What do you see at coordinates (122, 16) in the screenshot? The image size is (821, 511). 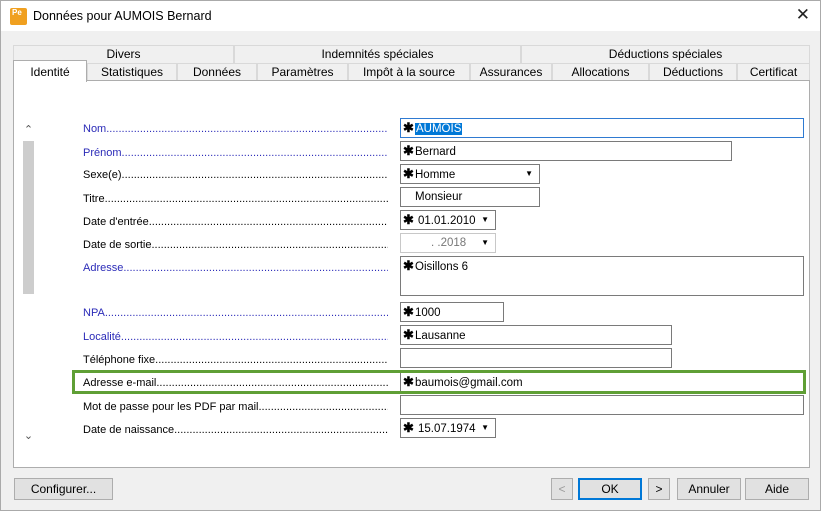 I see `window-title: Données pour AUMOIS Bernard` at bounding box center [122, 16].